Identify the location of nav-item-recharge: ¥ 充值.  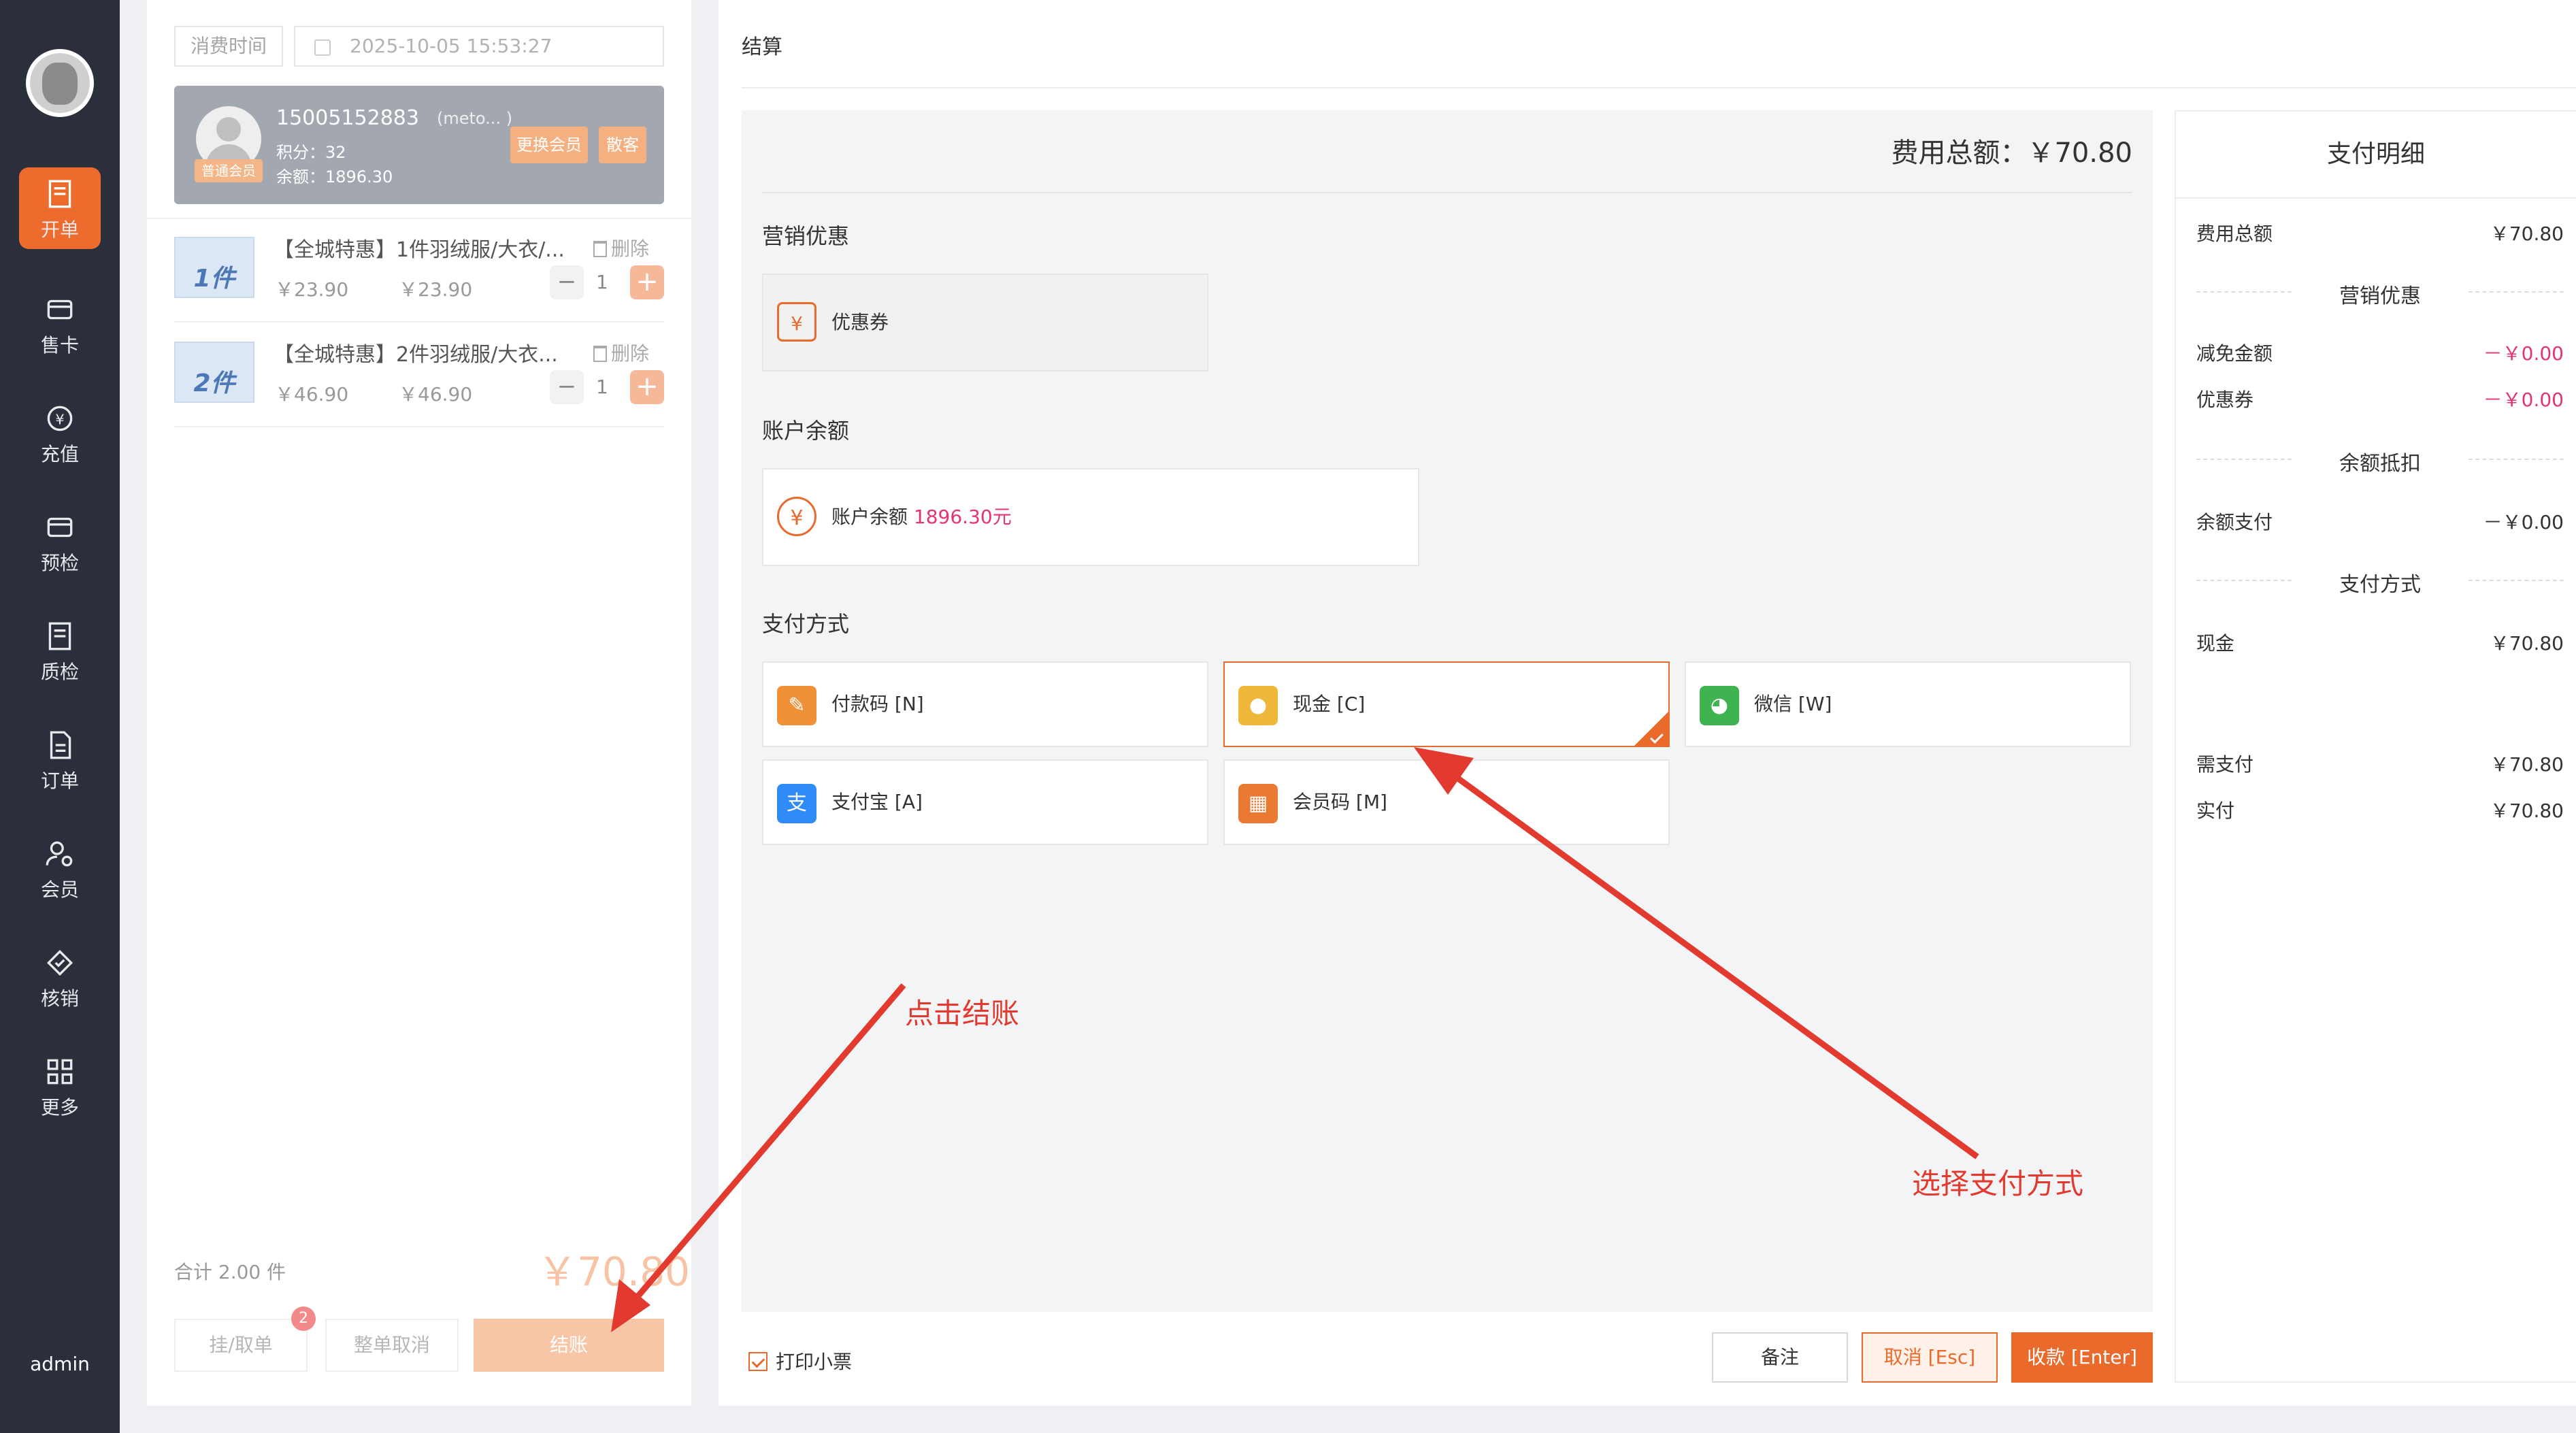
(60, 430).